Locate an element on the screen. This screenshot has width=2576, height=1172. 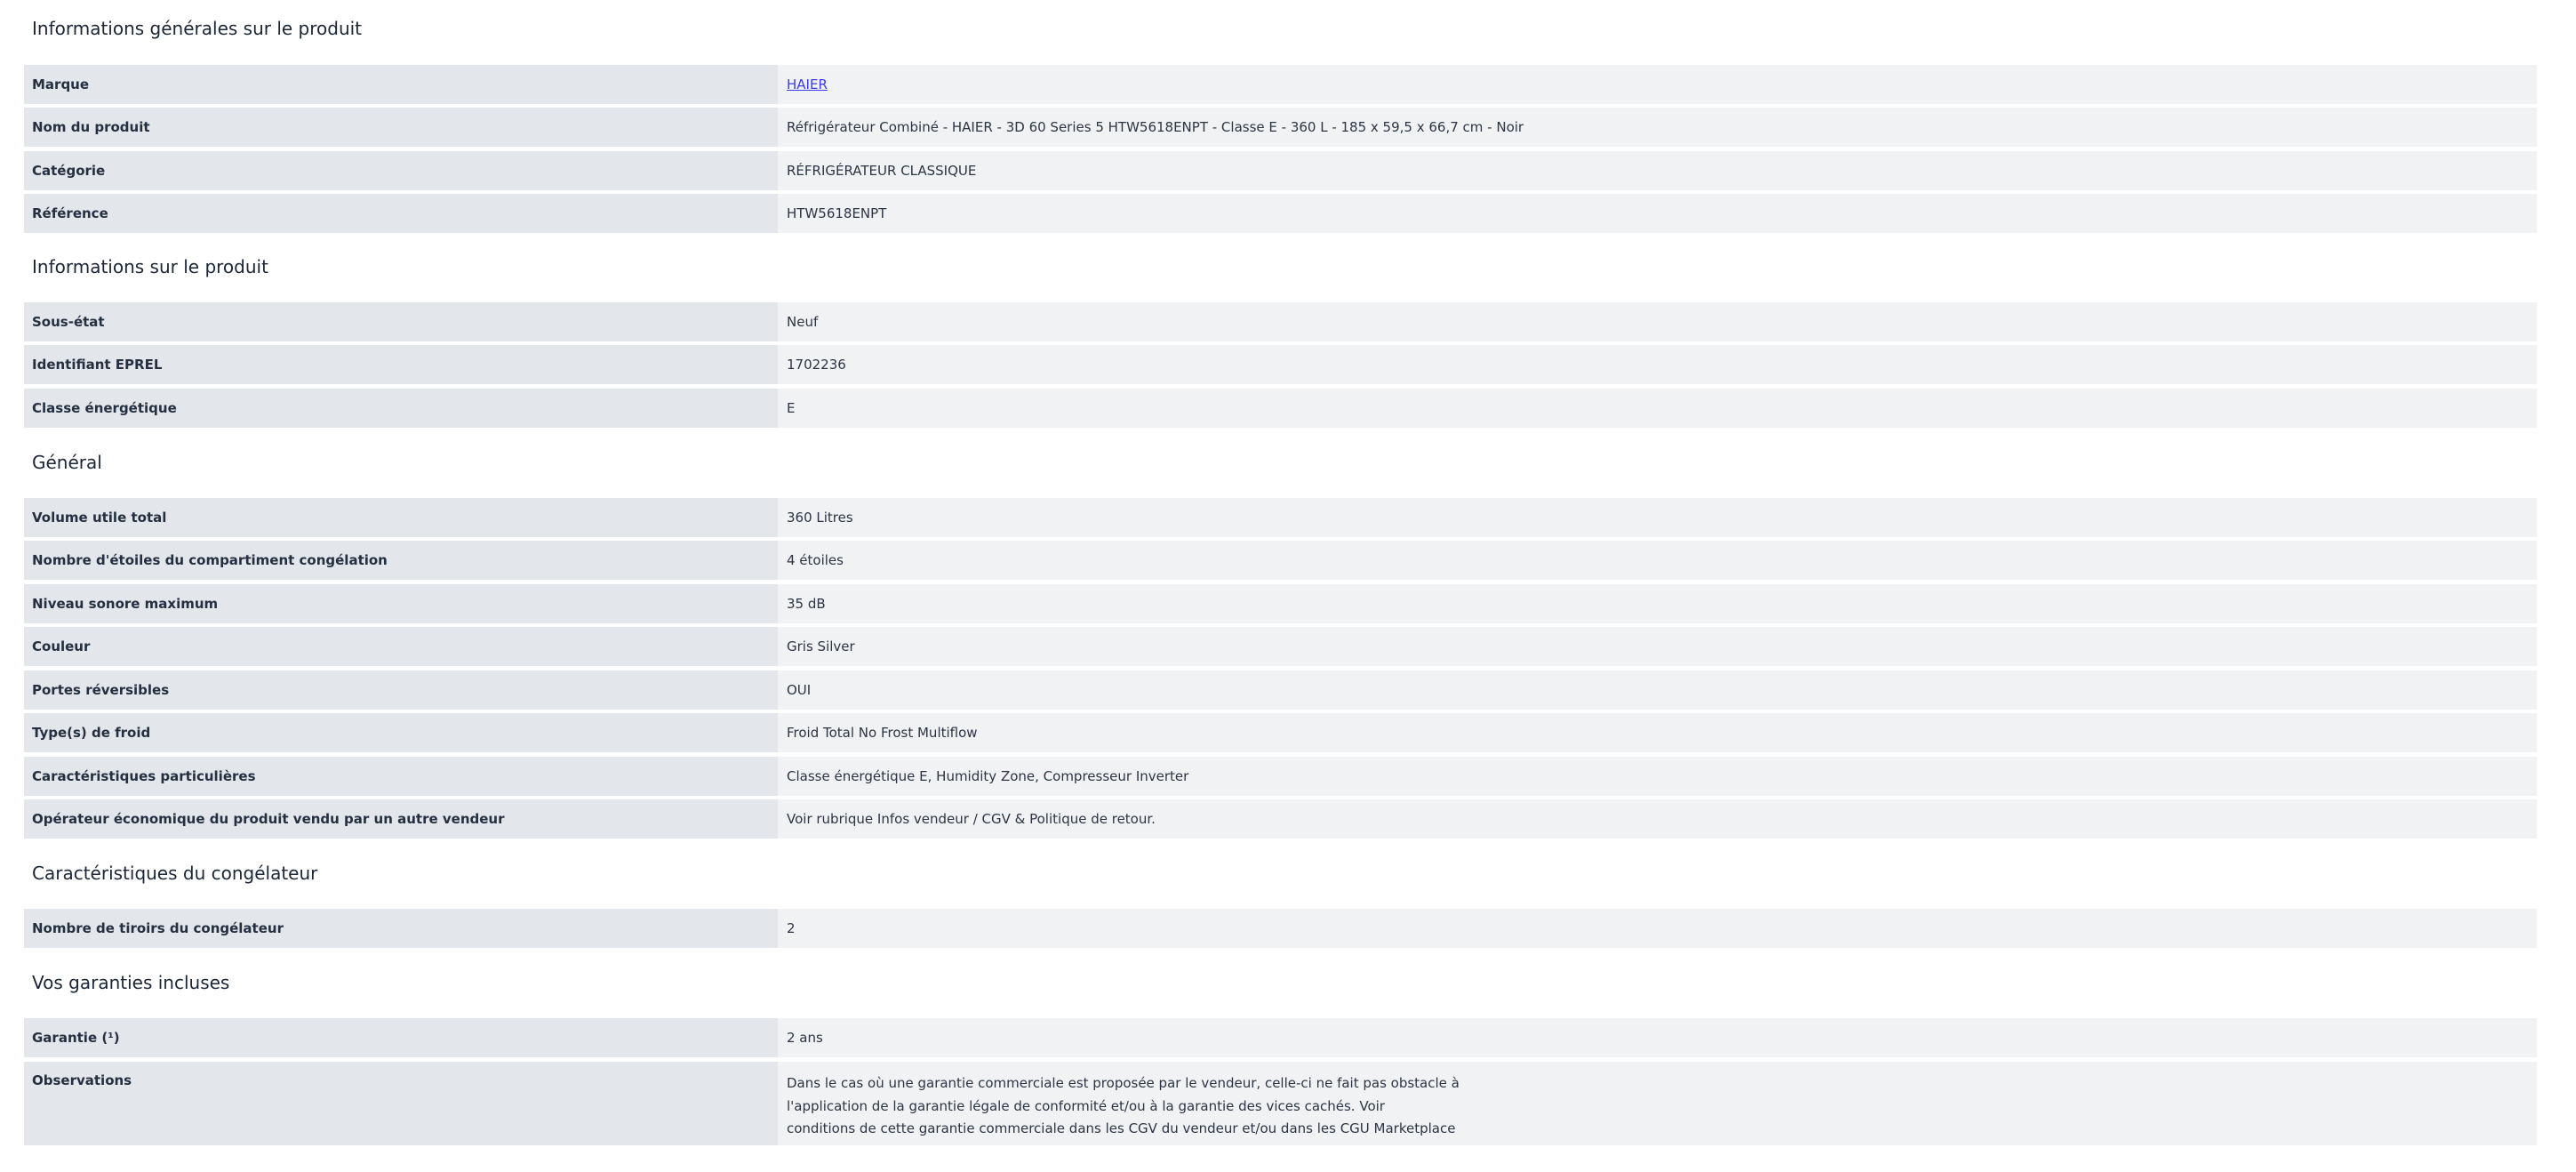
spec-value: Gris Silver is located at coordinates (1657, 646).